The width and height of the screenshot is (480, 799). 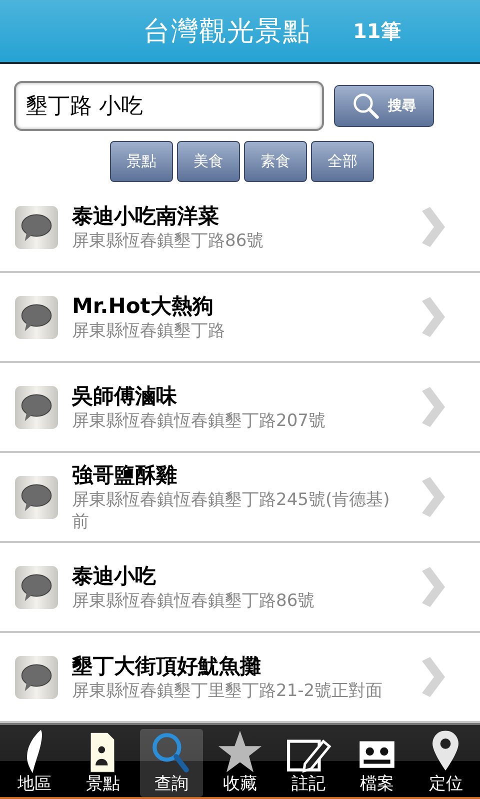 I want to click on place-name: 強哥鹽酥雞, so click(x=125, y=475).